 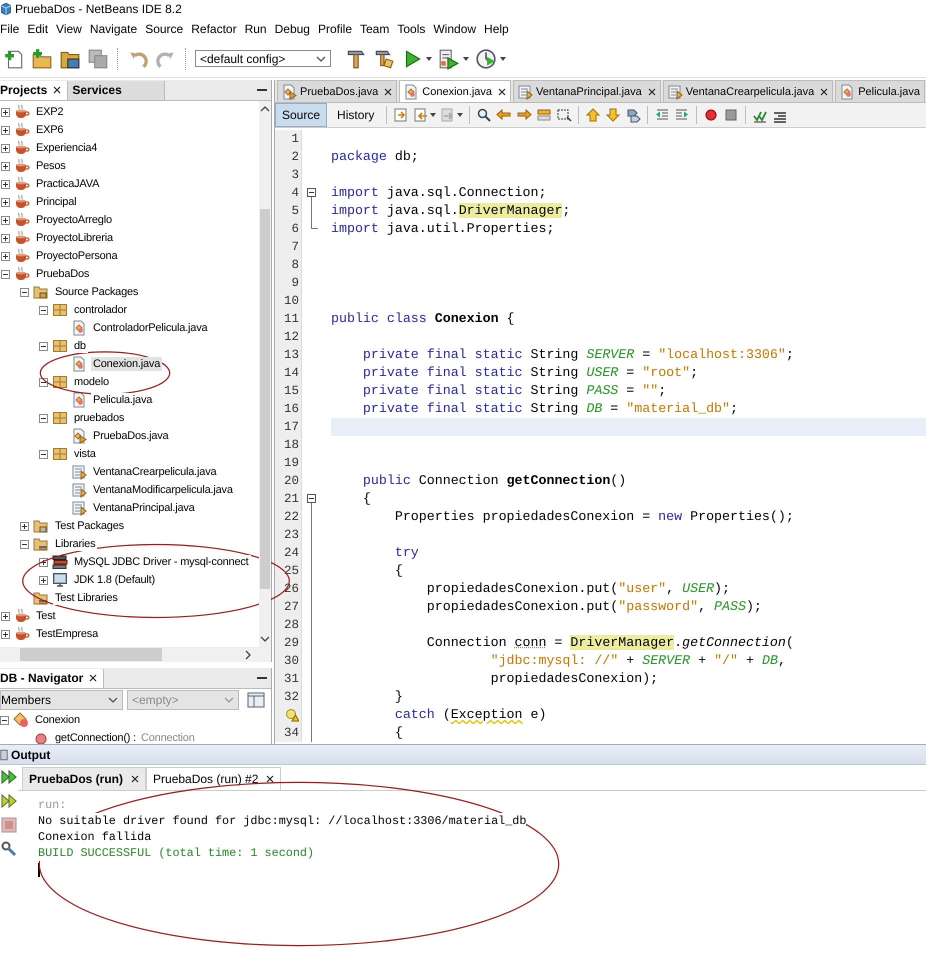 What do you see at coordinates (75, 544) in the screenshot?
I see `tree-item: Libraries` at bounding box center [75, 544].